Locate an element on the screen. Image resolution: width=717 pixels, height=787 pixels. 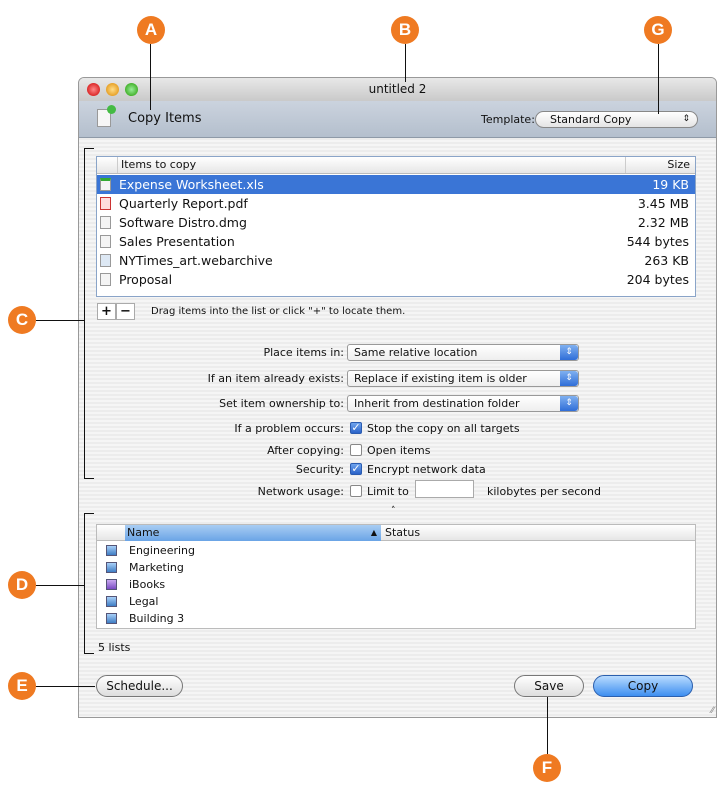
window-title: untitled 2 is located at coordinates (397, 89).